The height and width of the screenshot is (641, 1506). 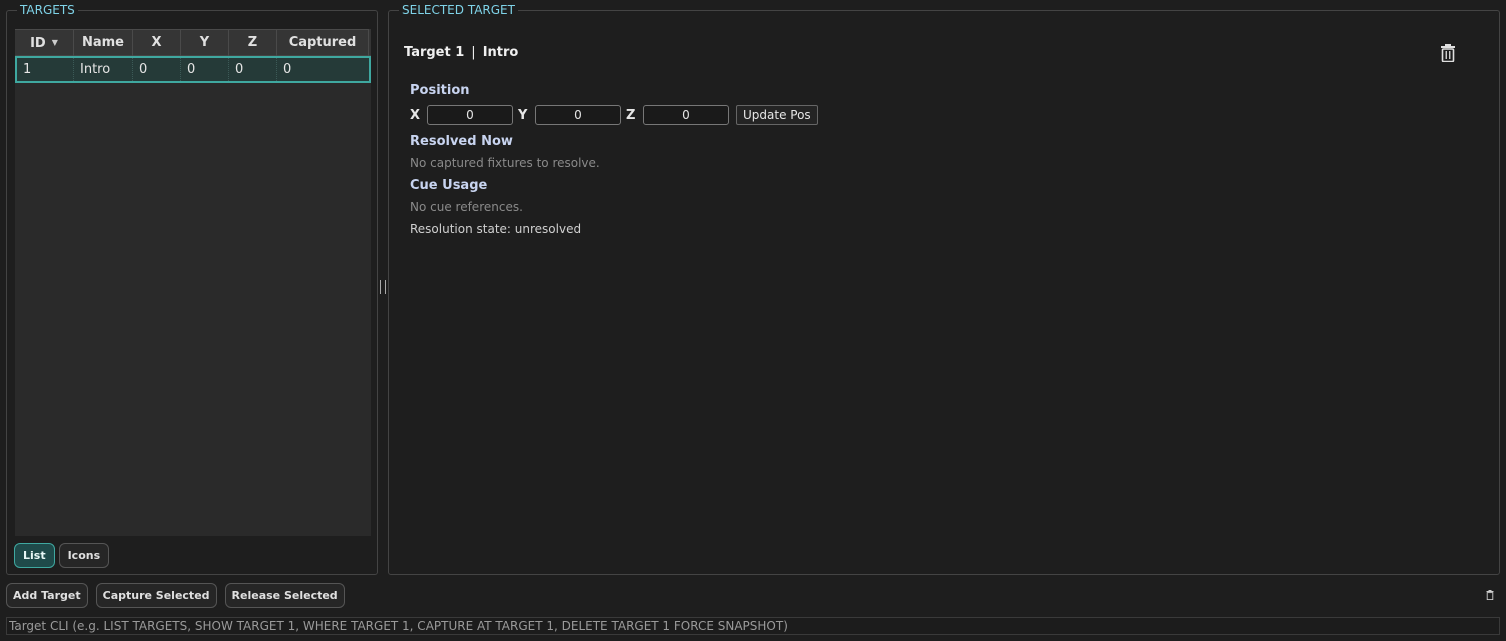 What do you see at coordinates (434, 52) in the screenshot?
I see `target-label: Target 1` at bounding box center [434, 52].